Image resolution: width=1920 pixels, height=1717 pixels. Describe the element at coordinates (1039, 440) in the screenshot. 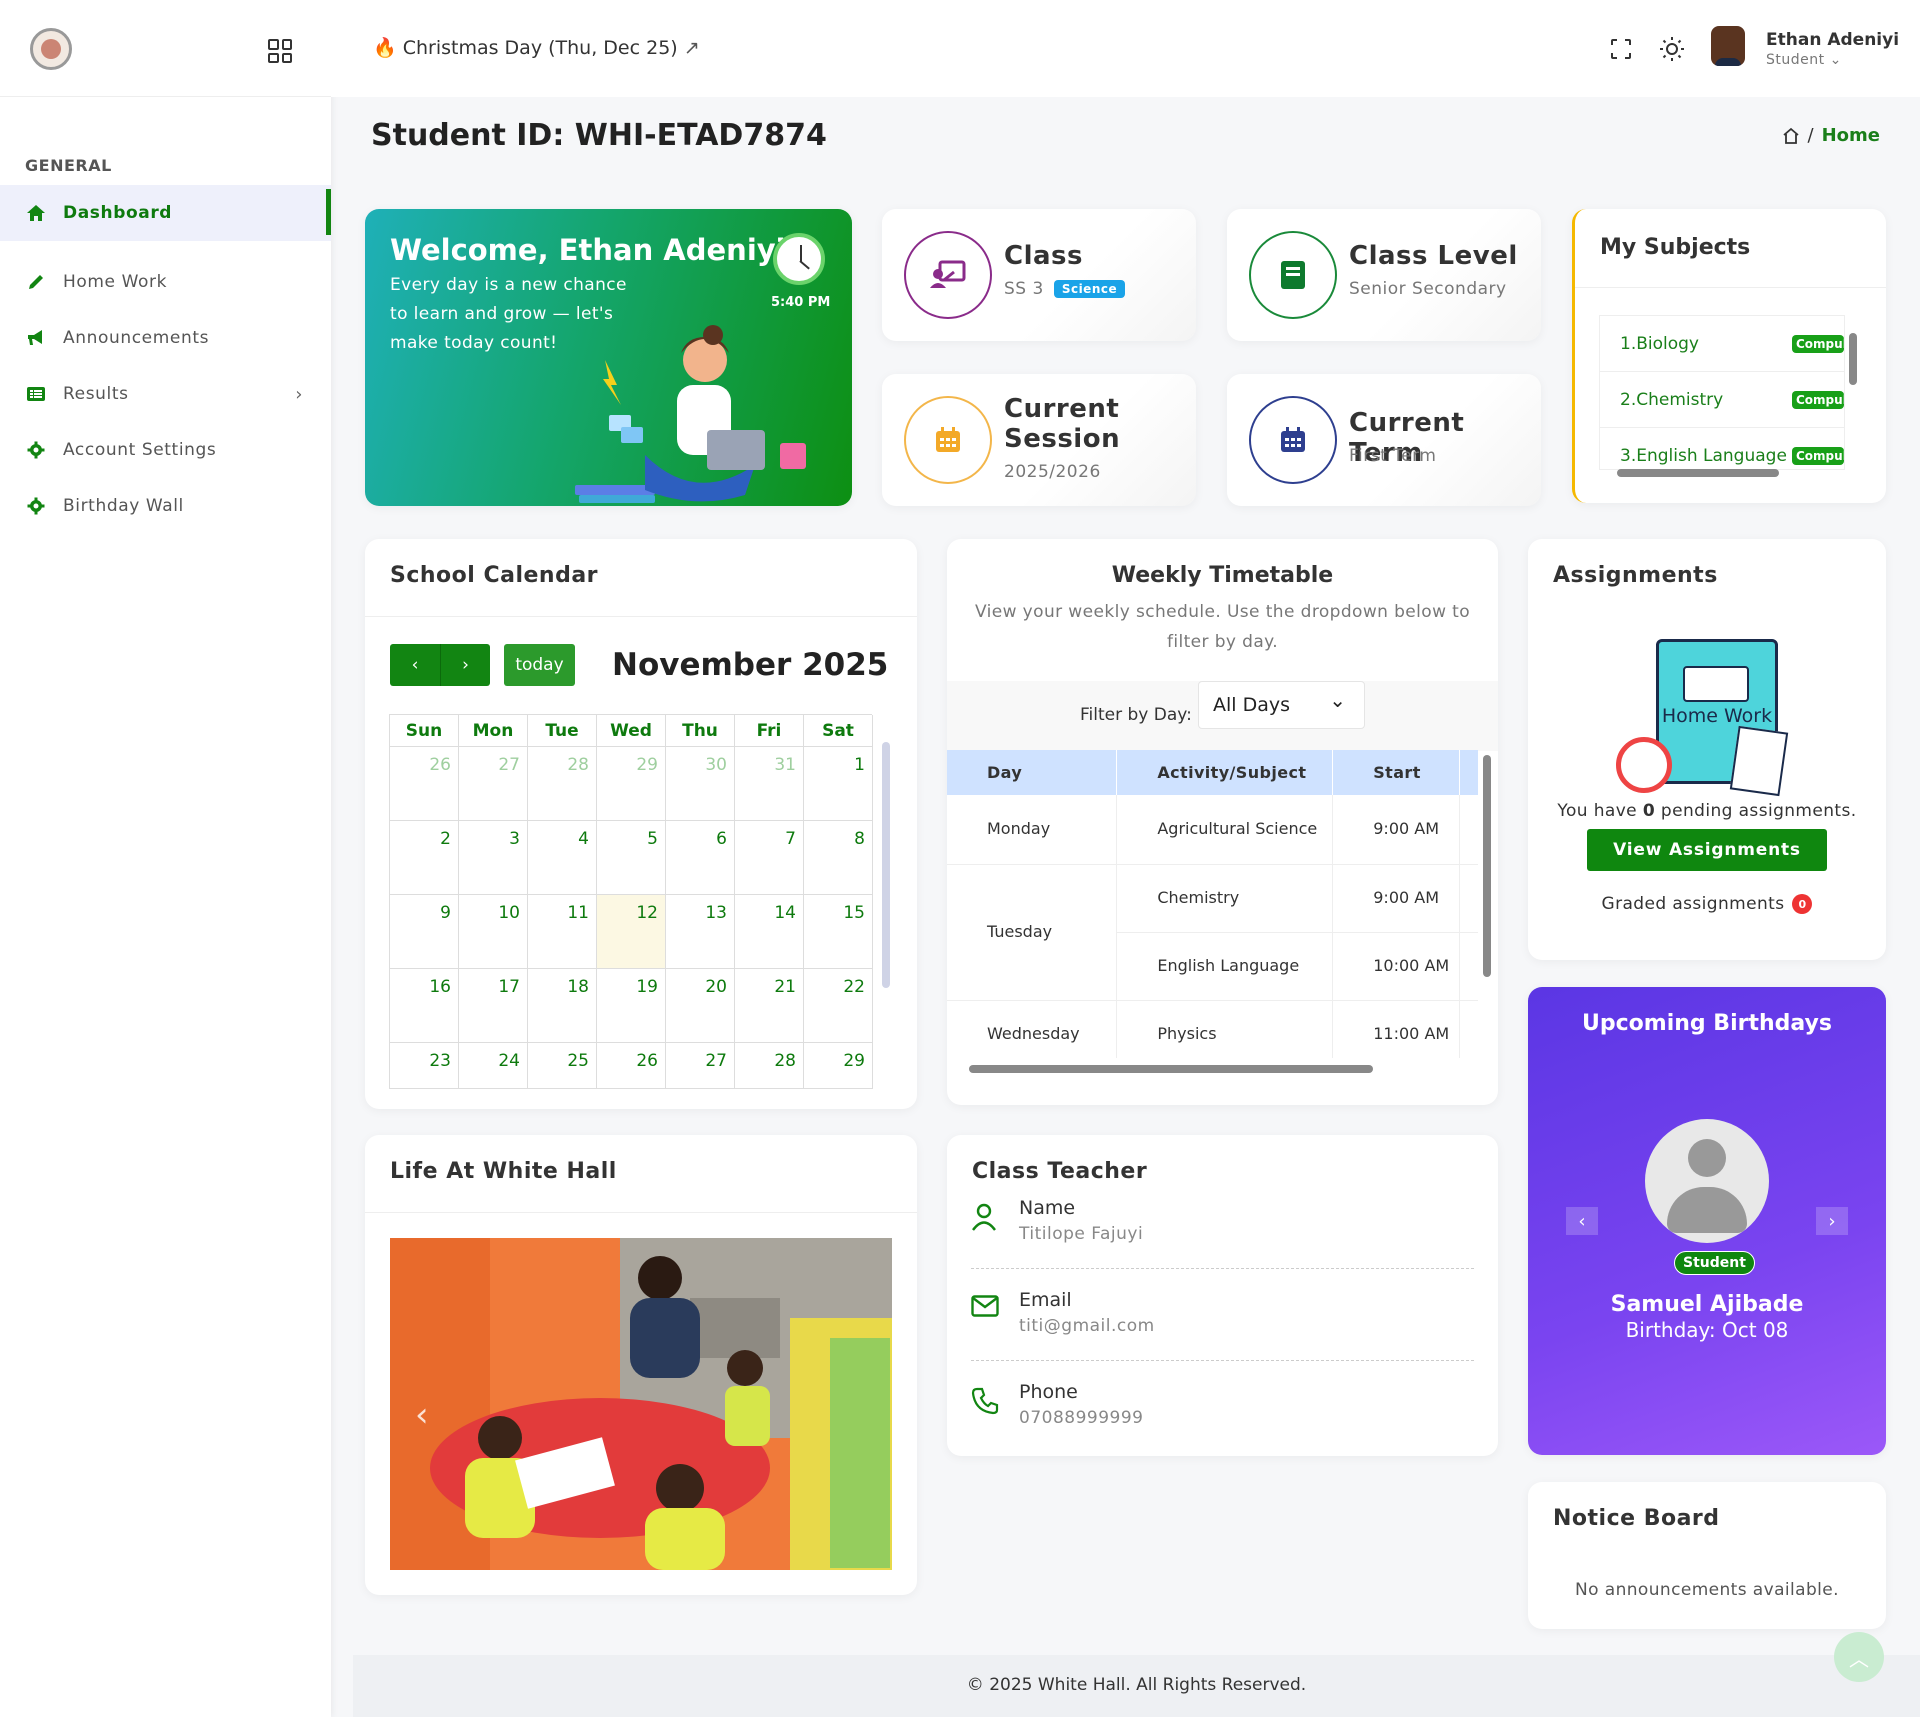

I see `session-card: Current Session 2025/2026` at that location.